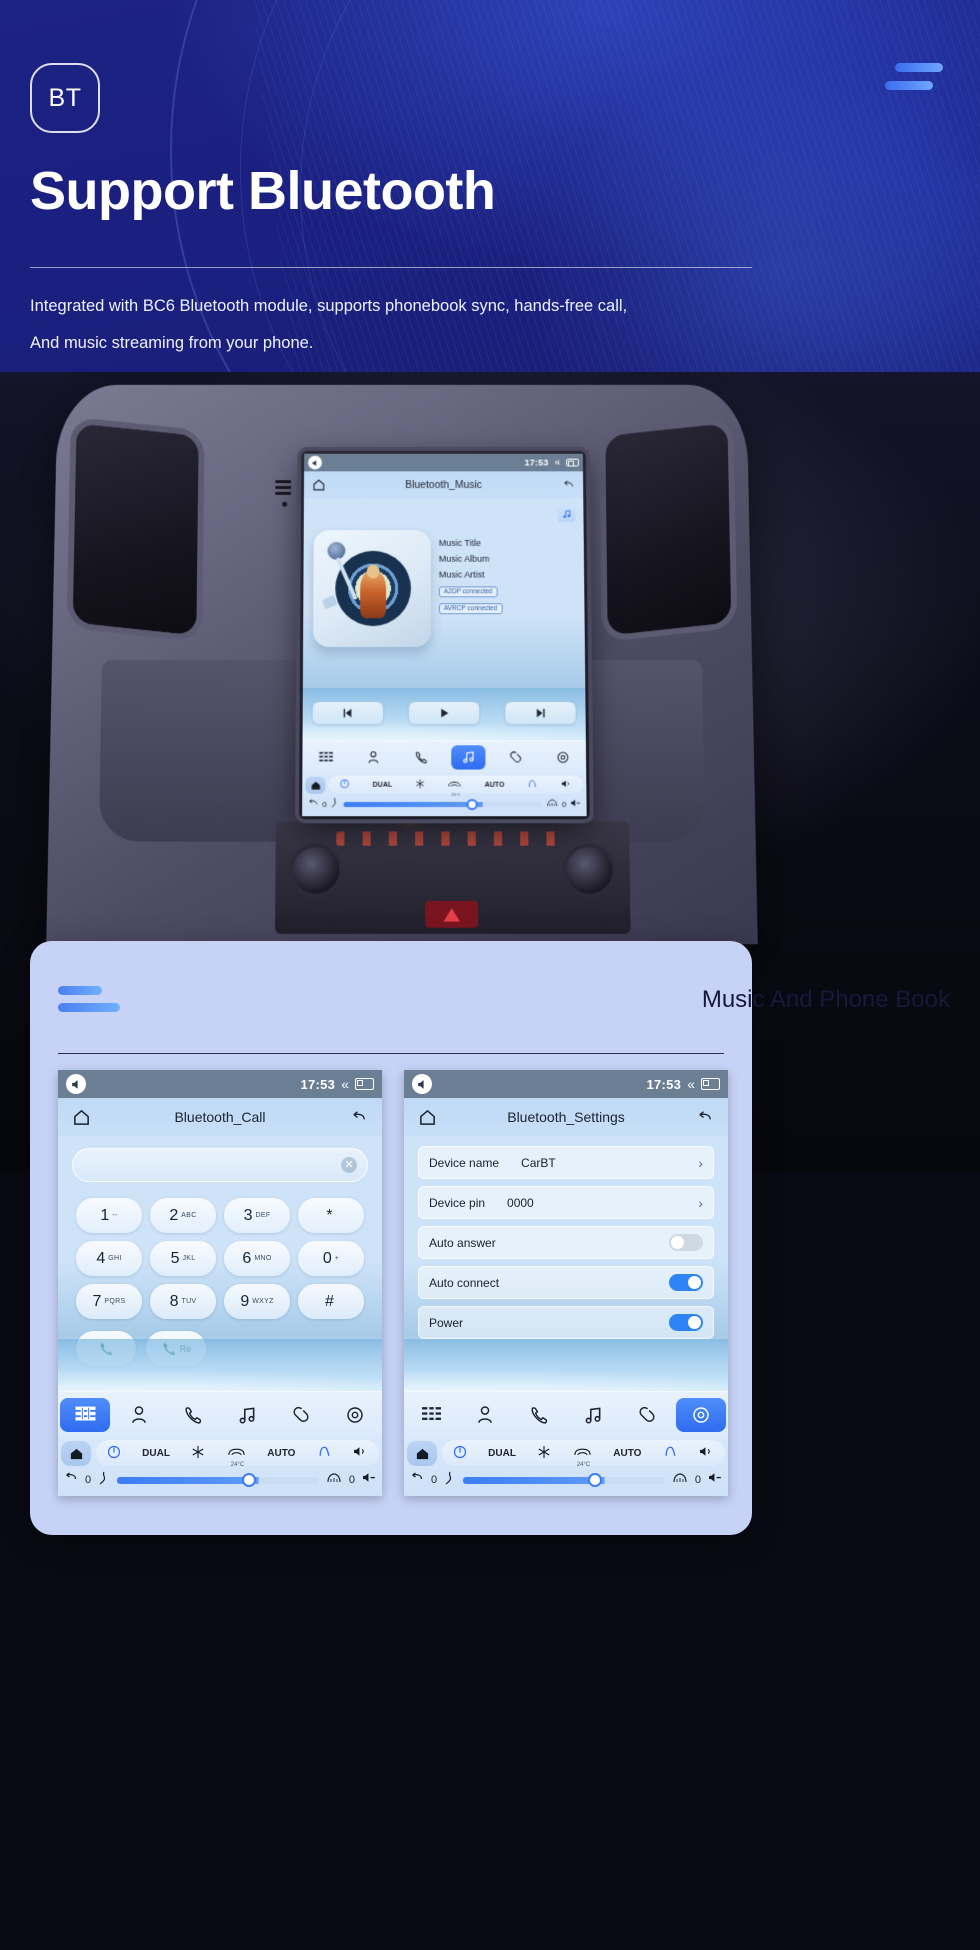 The width and height of the screenshot is (980, 1950). I want to click on keypad-key: 3 DEF, so click(257, 1215).